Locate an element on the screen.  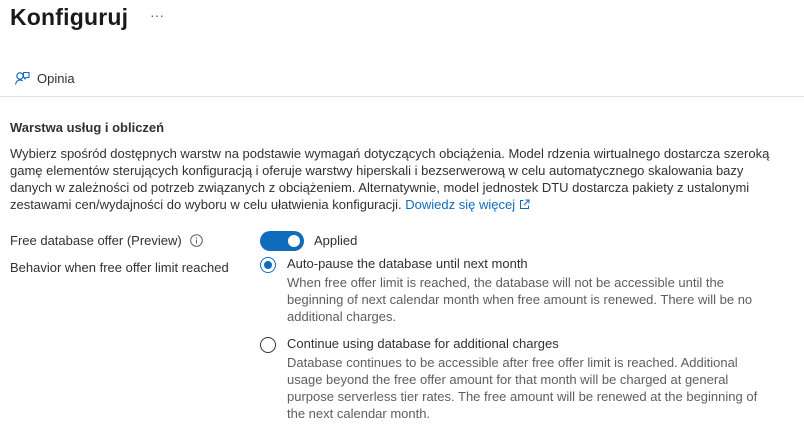
section-title: Warstwa usług i obliczeń is located at coordinates (87, 127).